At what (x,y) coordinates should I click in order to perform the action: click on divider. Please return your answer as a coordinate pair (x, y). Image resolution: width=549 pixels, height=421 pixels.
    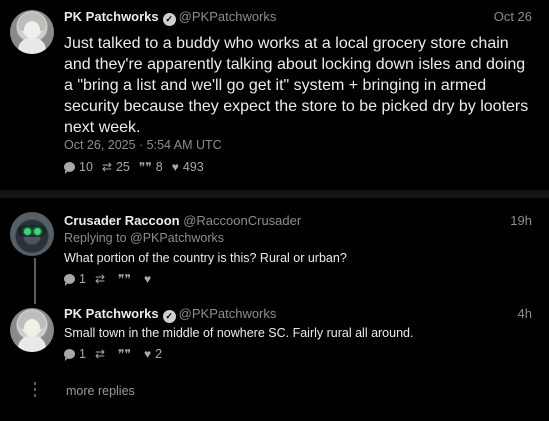
    Looking at the image, I should click on (274, 194).